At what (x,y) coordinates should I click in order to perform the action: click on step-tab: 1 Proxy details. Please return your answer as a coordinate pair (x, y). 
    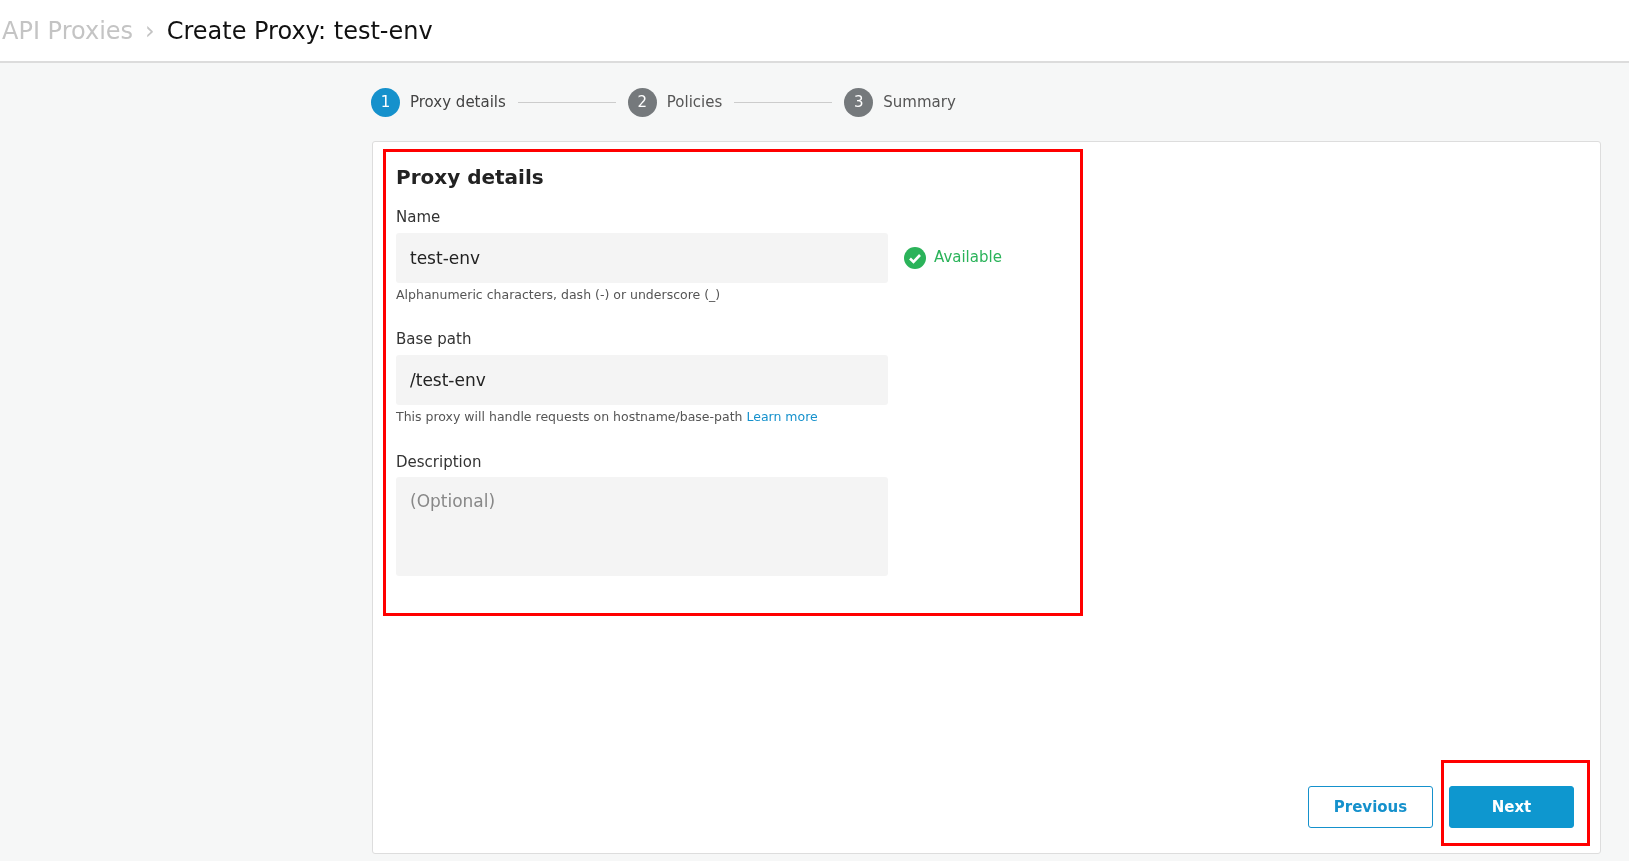
    Looking at the image, I should click on (438, 102).